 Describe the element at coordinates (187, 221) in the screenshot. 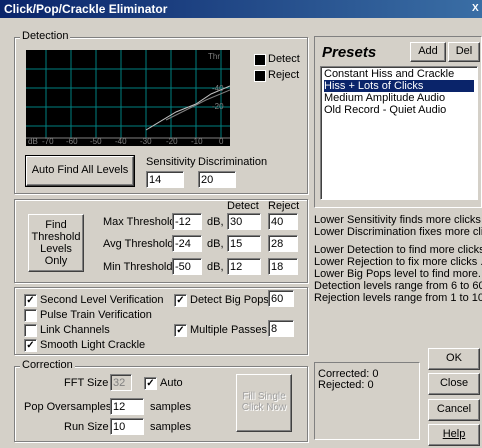

I see `max-threshold-input` at that location.